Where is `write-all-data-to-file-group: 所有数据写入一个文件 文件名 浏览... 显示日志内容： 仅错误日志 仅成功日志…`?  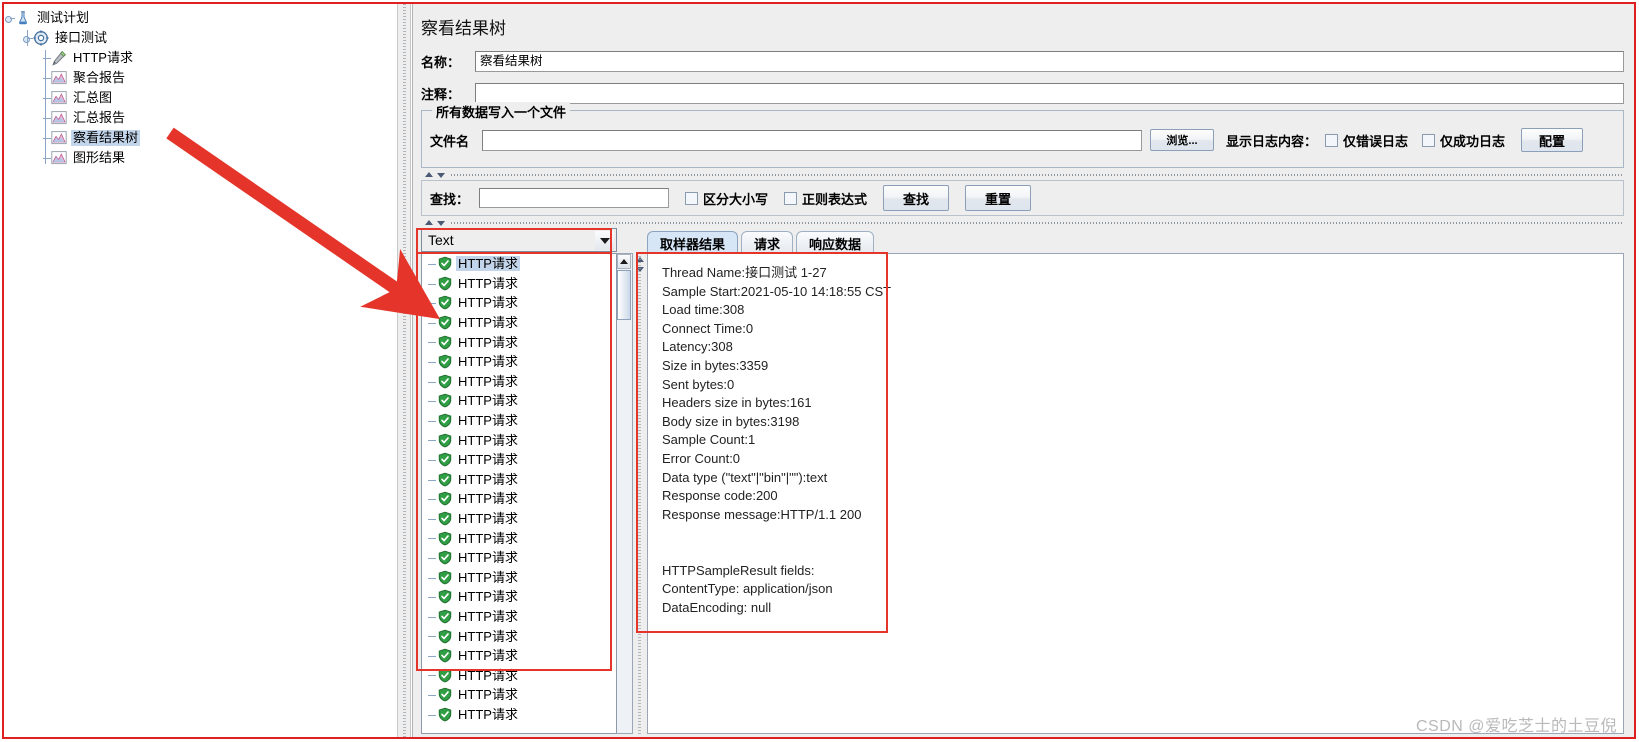
write-all-data-to-file-group: 所有数据写入一个文件 文件名 浏览... 显示日志内容： 仅错误日志 仅成功日志… is located at coordinates (1022, 135).